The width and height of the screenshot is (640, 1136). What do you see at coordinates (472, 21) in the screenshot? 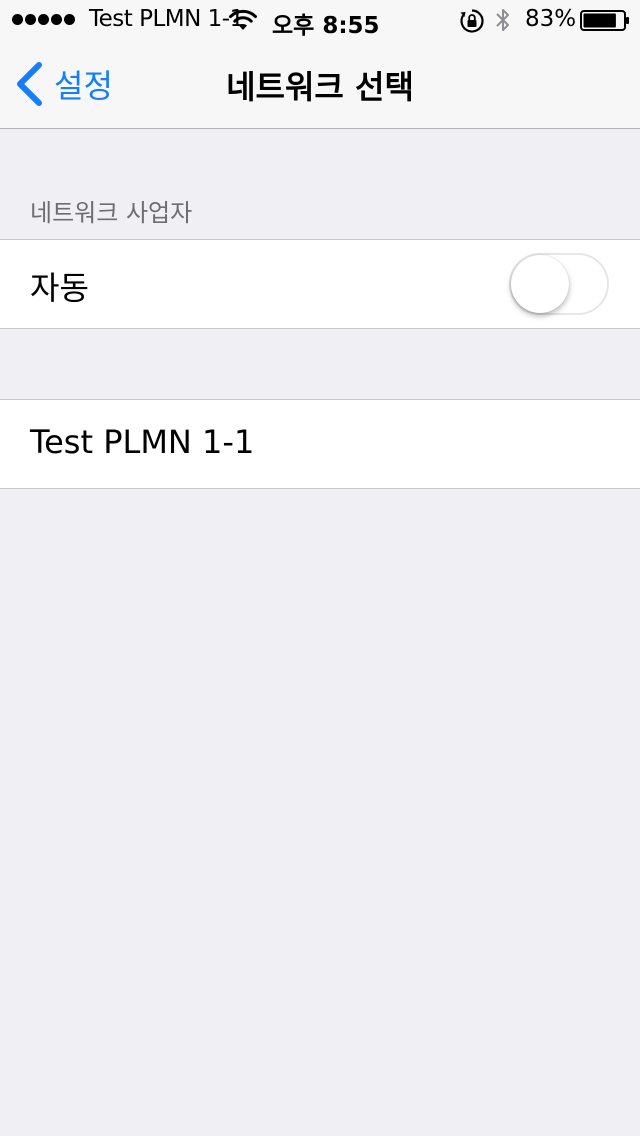
I see `rotation-lock-icon` at bounding box center [472, 21].